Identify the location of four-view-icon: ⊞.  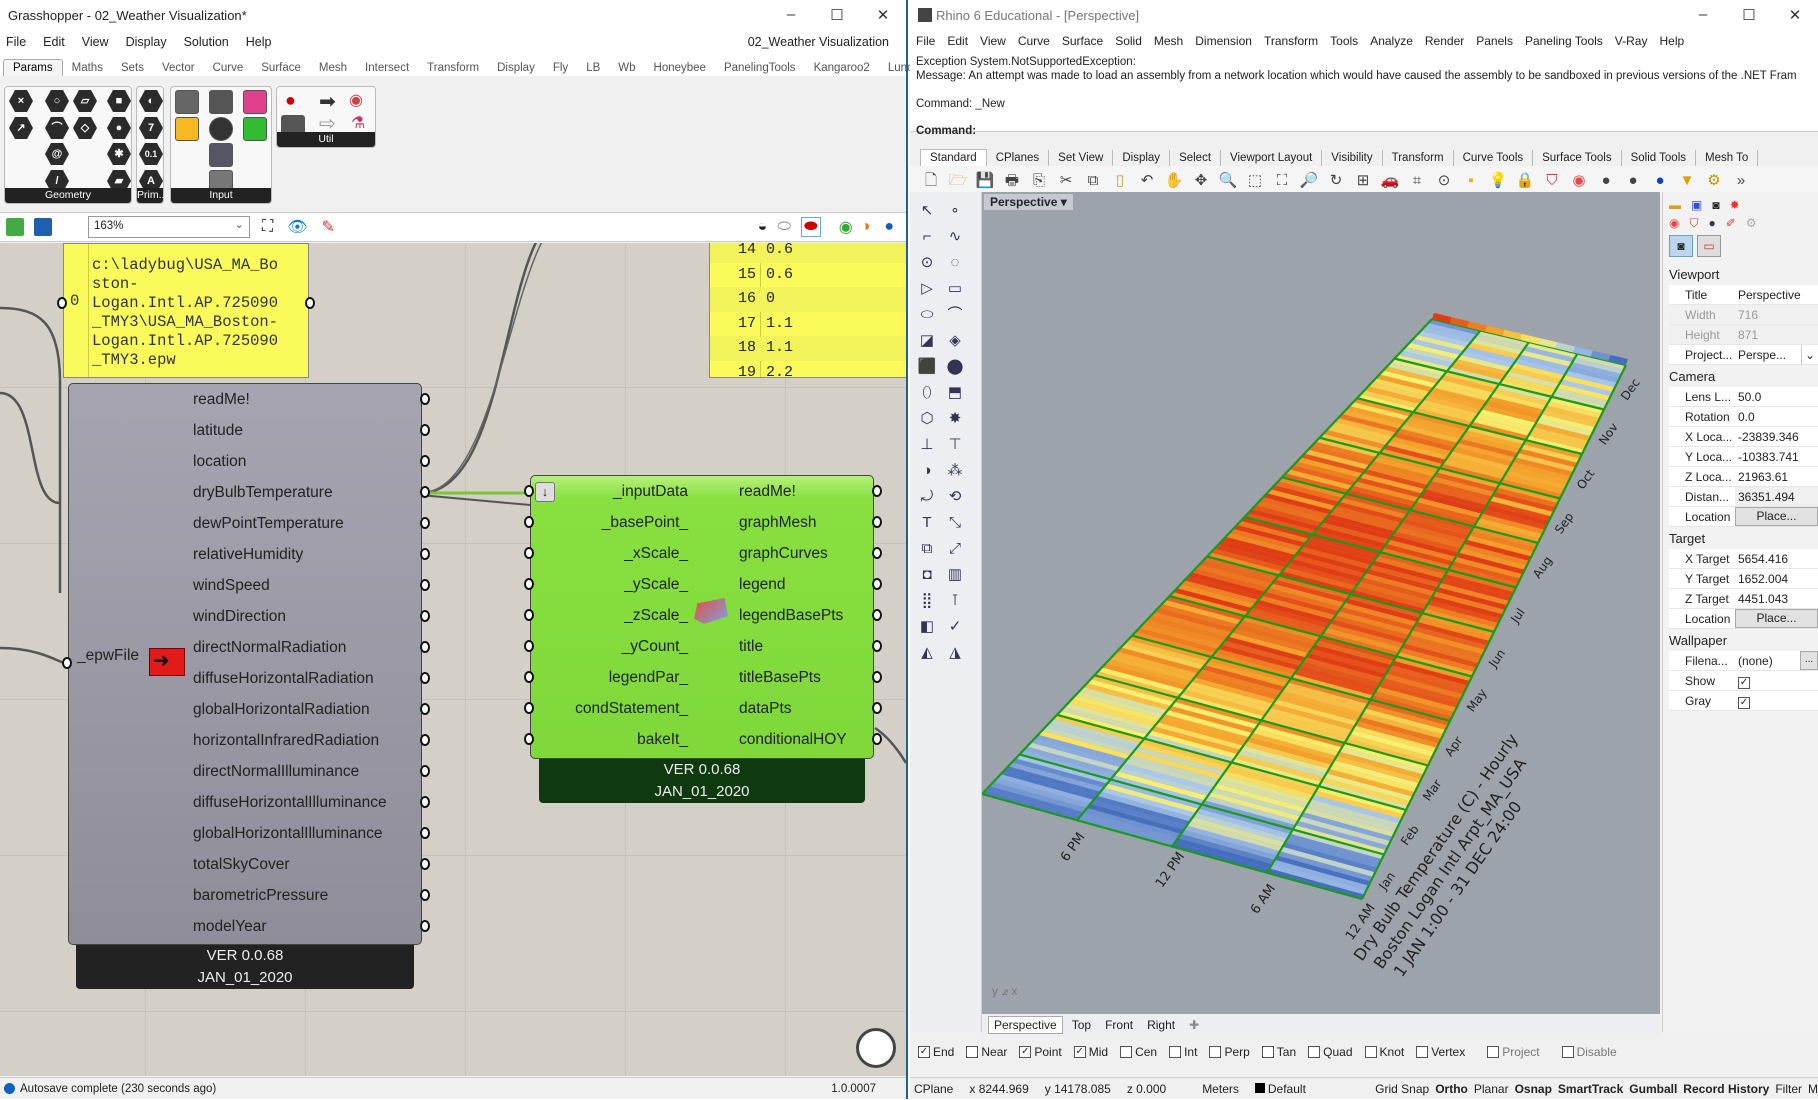
(1363, 181).